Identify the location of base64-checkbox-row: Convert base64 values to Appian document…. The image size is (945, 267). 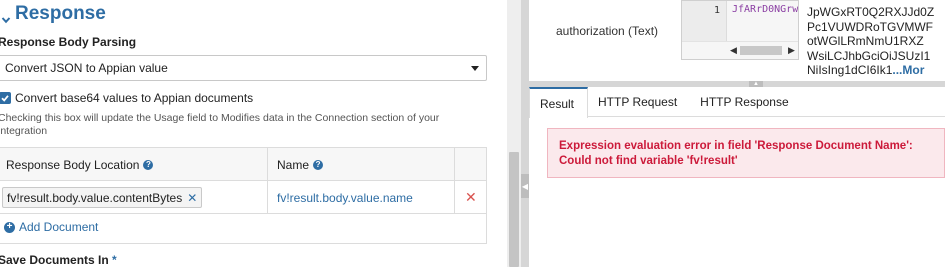
(126, 98).